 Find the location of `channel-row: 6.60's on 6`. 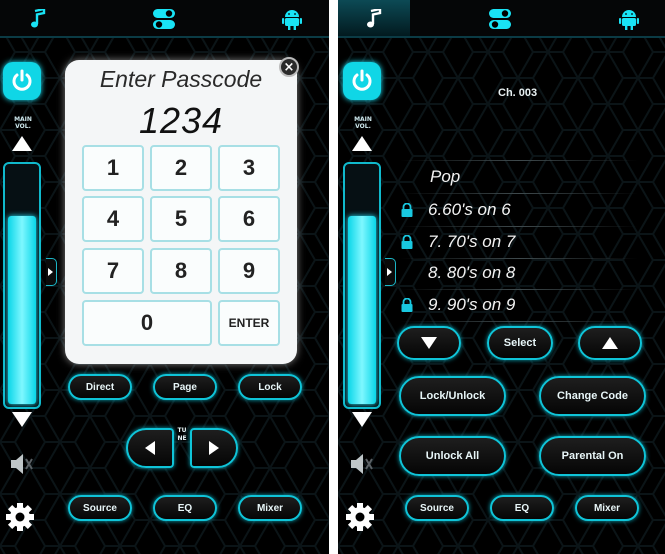

channel-row: 6.60's on 6 is located at coordinates (519, 211).